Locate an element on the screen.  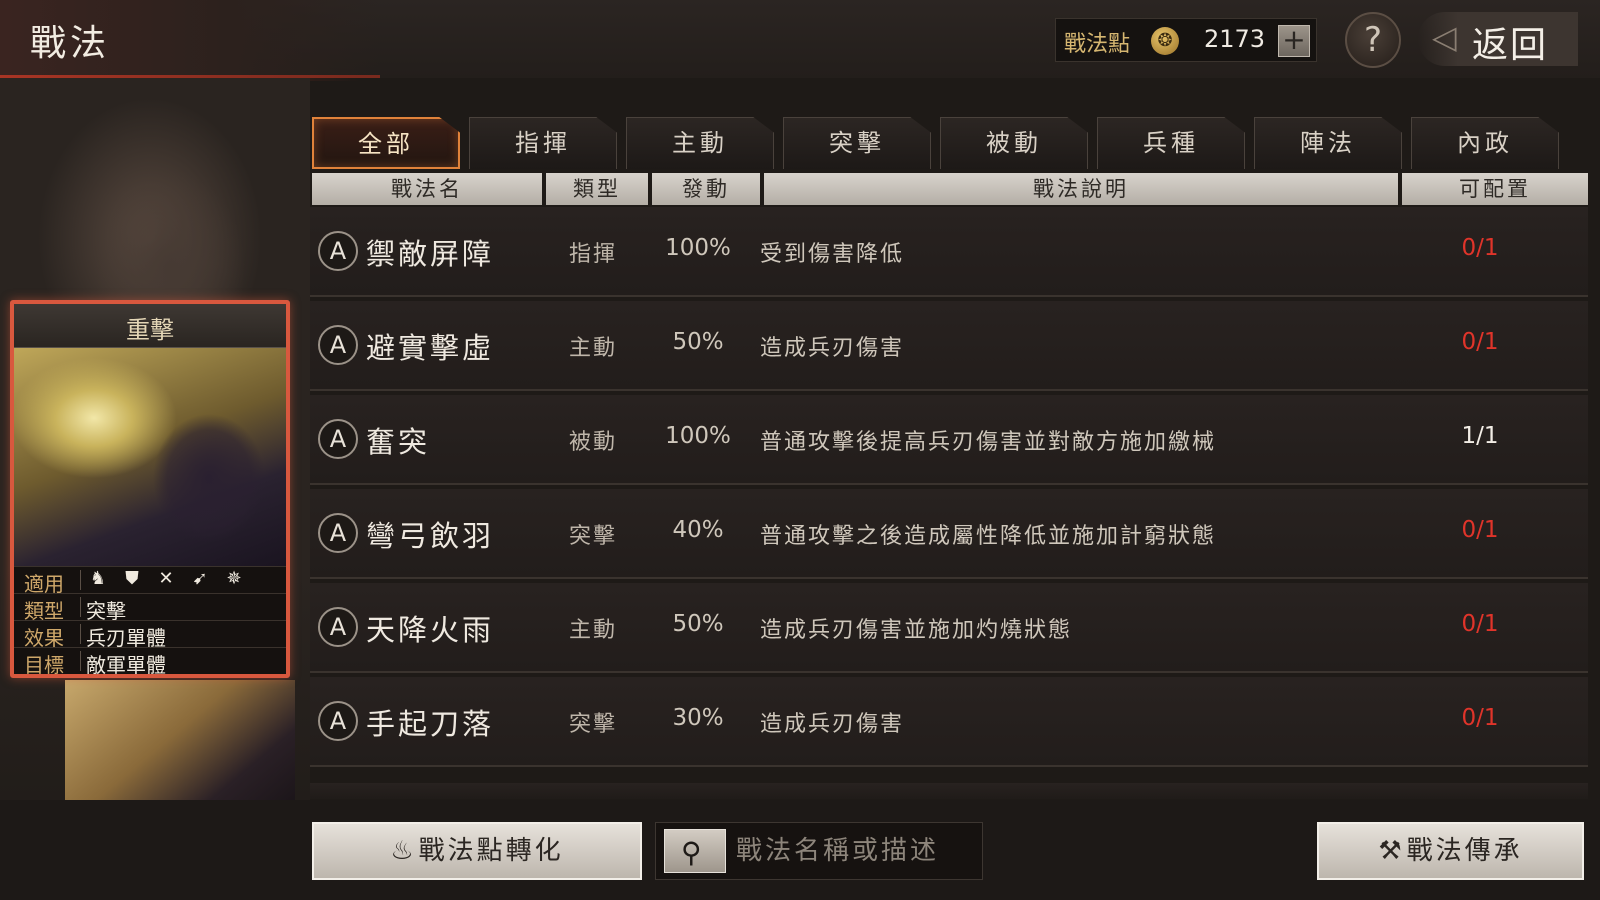
table-row: A 奮突 被動 100% 普通攻擊後提高兵刃傷害並對敵方施加繳械 1/1 is located at coordinates (949, 440).